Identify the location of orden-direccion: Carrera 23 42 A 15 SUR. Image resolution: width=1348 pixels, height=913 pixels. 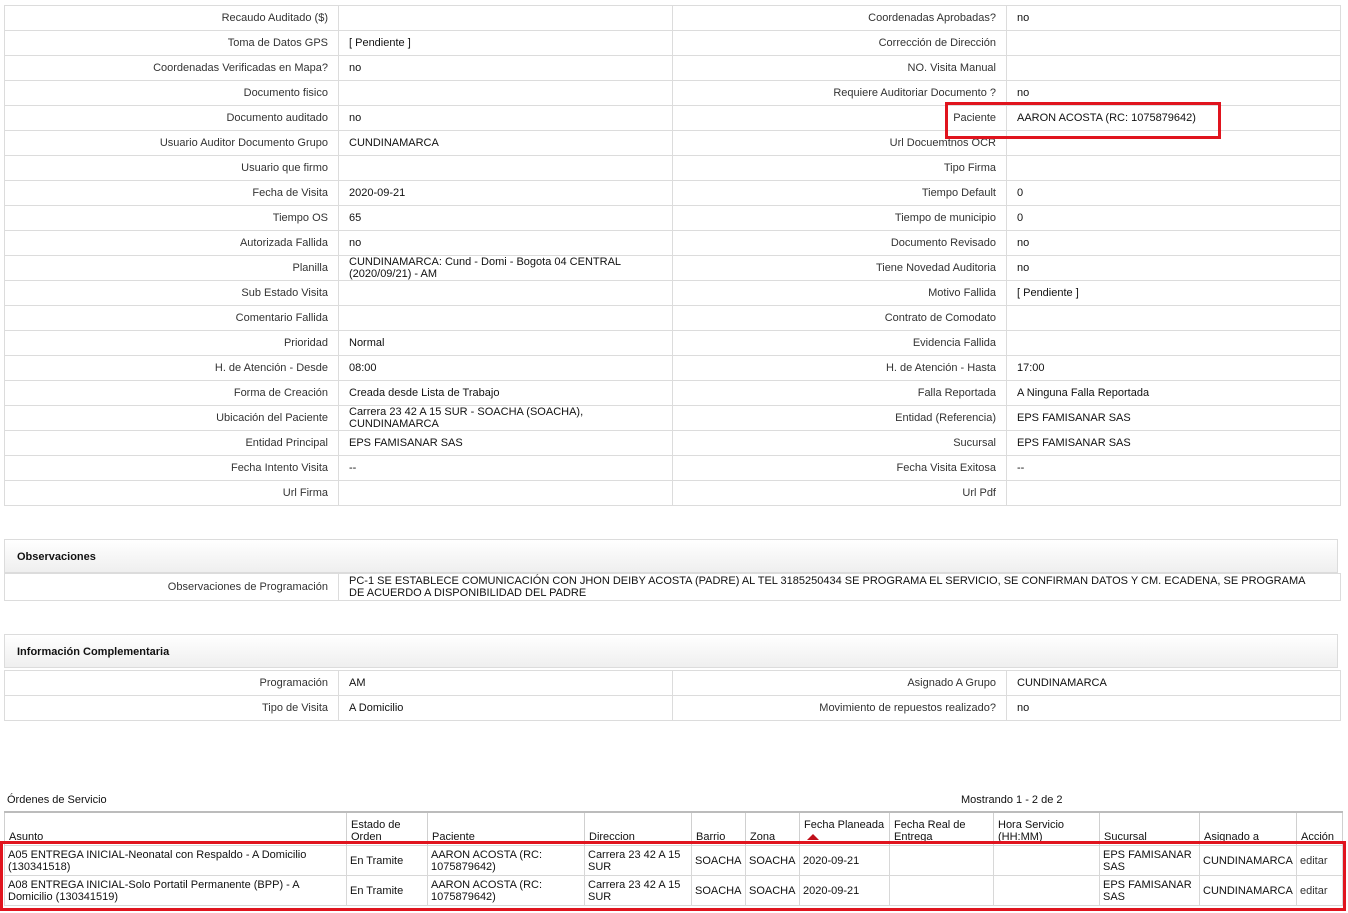
(638, 860).